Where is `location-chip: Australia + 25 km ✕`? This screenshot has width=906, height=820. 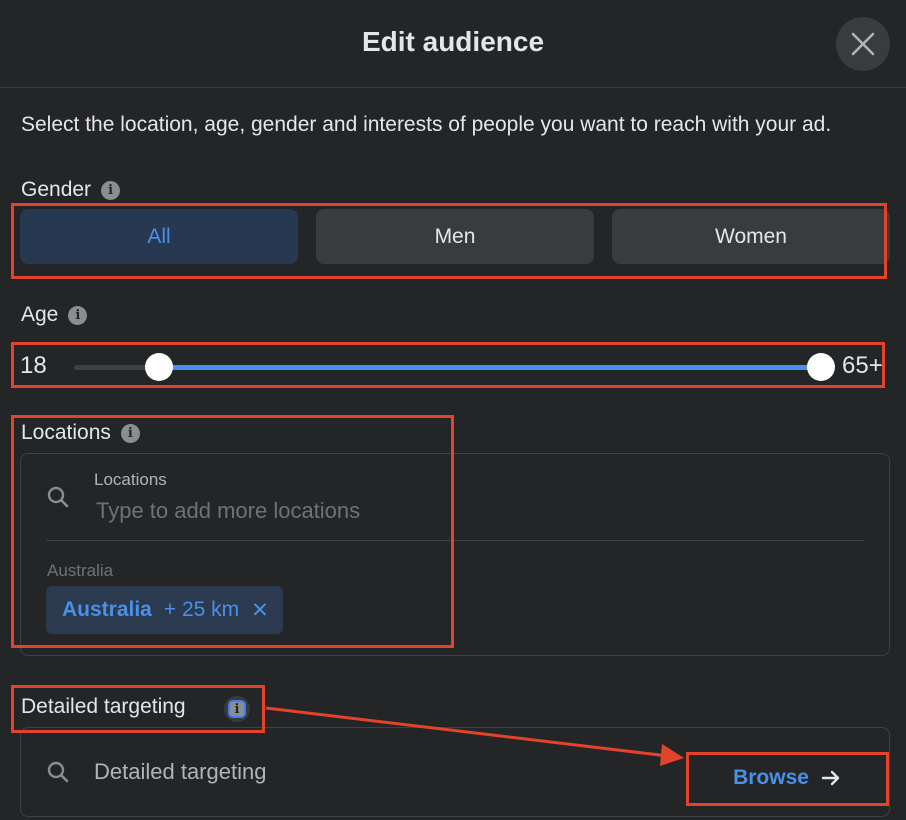
location-chip: Australia + 25 km ✕ is located at coordinates (164, 610).